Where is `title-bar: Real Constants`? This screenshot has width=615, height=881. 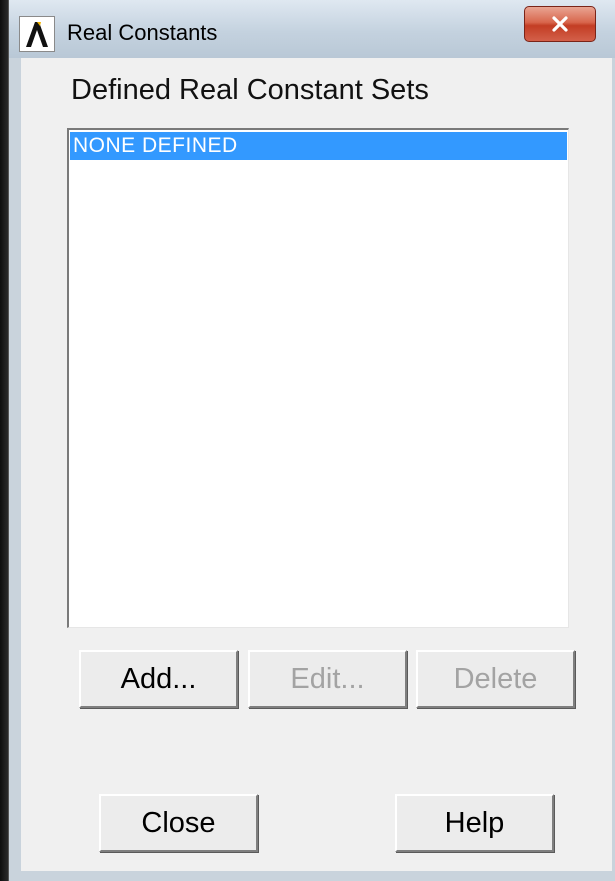 title-bar: Real Constants is located at coordinates (312, 29).